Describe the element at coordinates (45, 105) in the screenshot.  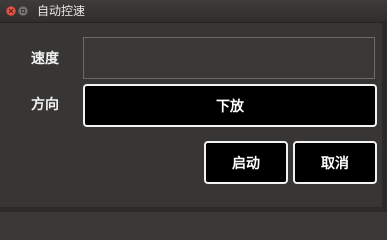
I see `direction-label: 方向` at that location.